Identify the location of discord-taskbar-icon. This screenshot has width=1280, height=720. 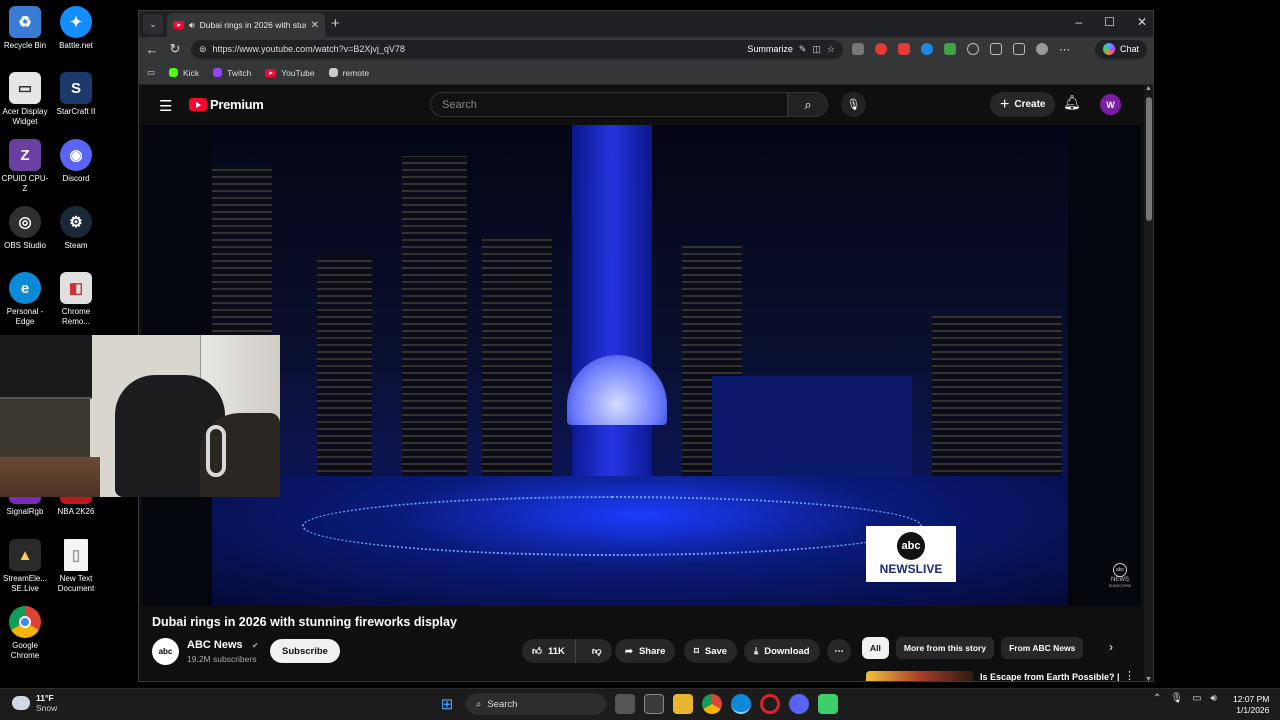
(799, 704).